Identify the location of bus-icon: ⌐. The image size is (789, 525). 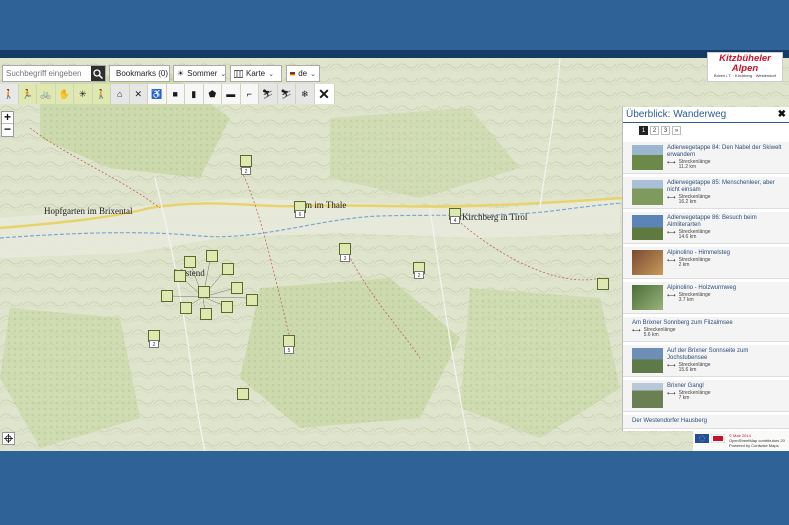
(249, 94).